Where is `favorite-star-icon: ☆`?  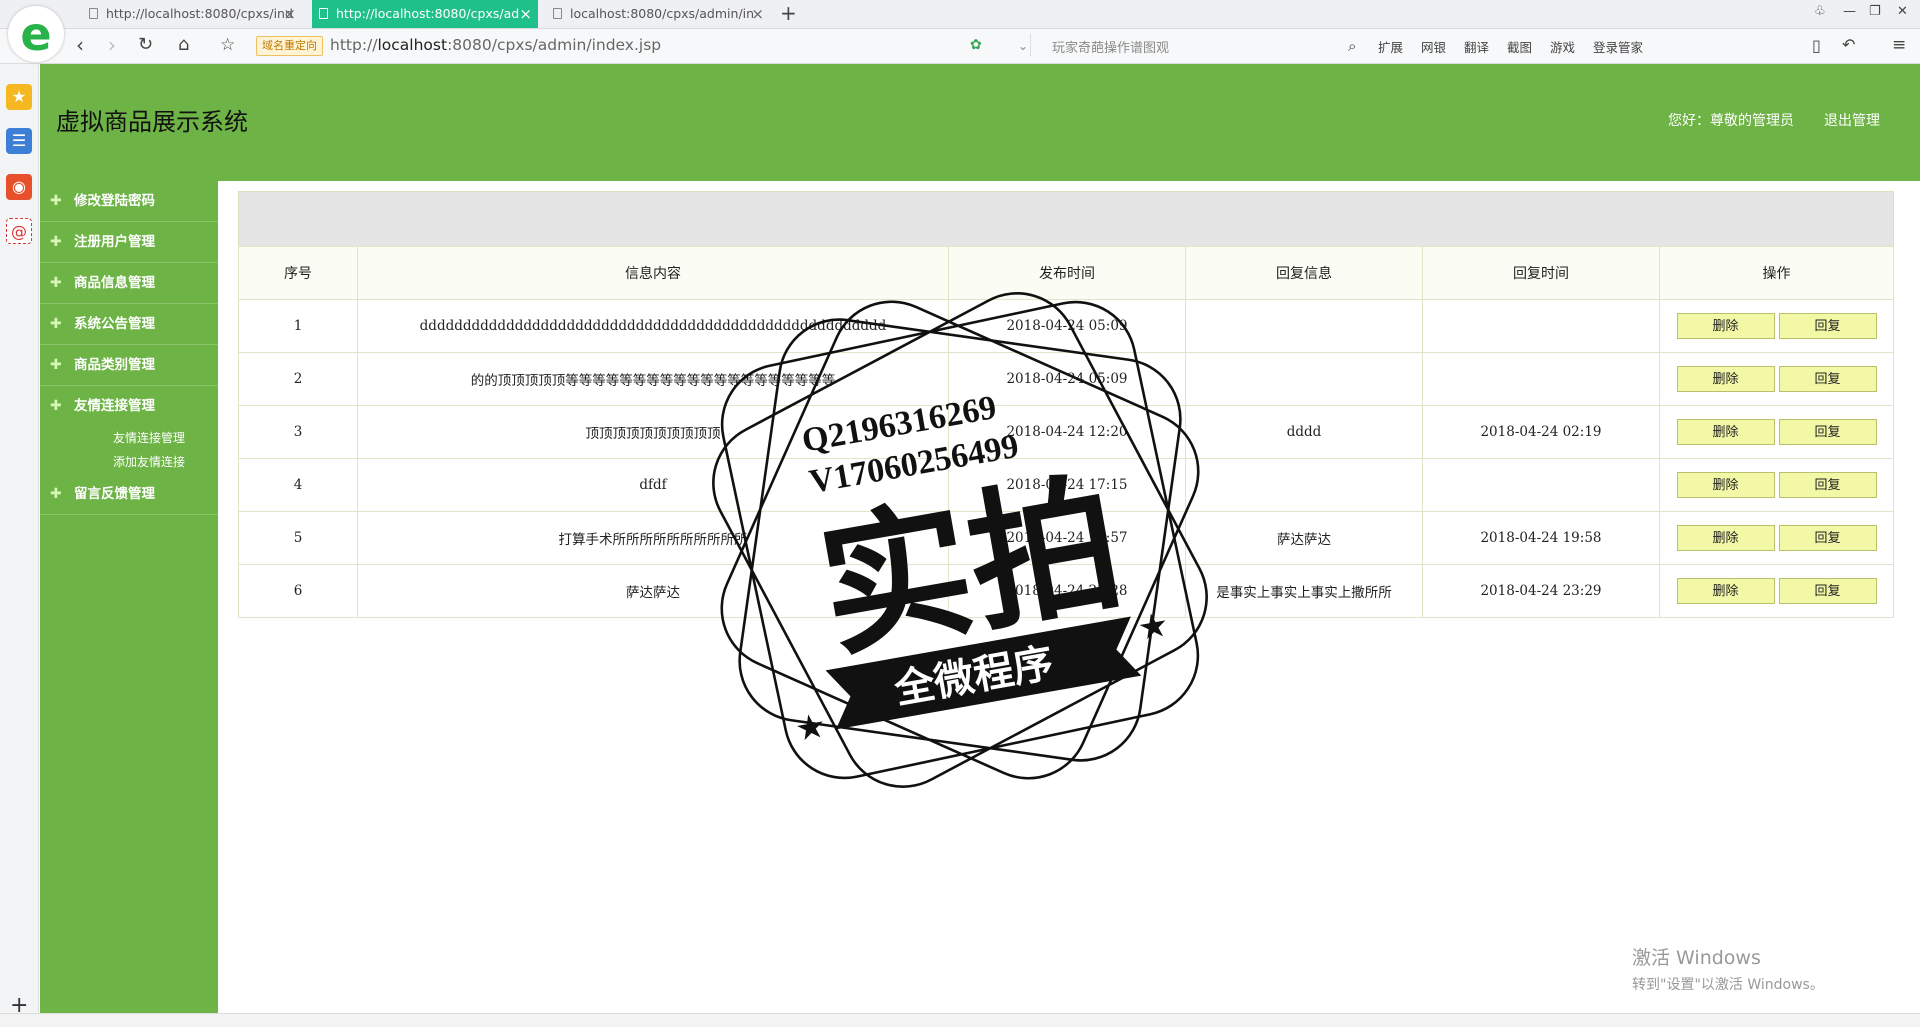
favorite-star-icon: ☆ is located at coordinates (227, 45).